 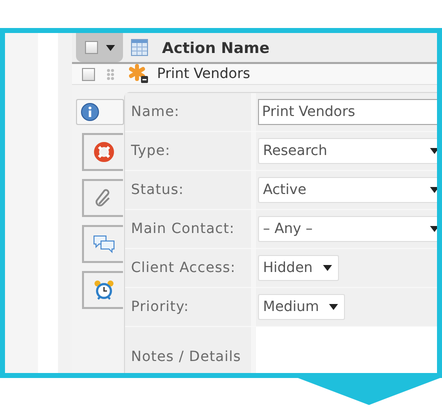 I want to click on field-label: Priority:, so click(x=188, y=307).